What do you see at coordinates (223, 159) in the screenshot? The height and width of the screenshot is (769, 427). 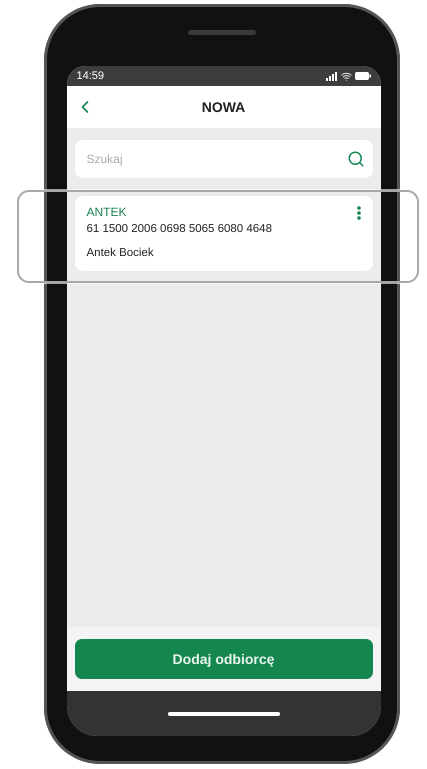 I see `search-field: Szukaj` at bounding box center [223, 159].